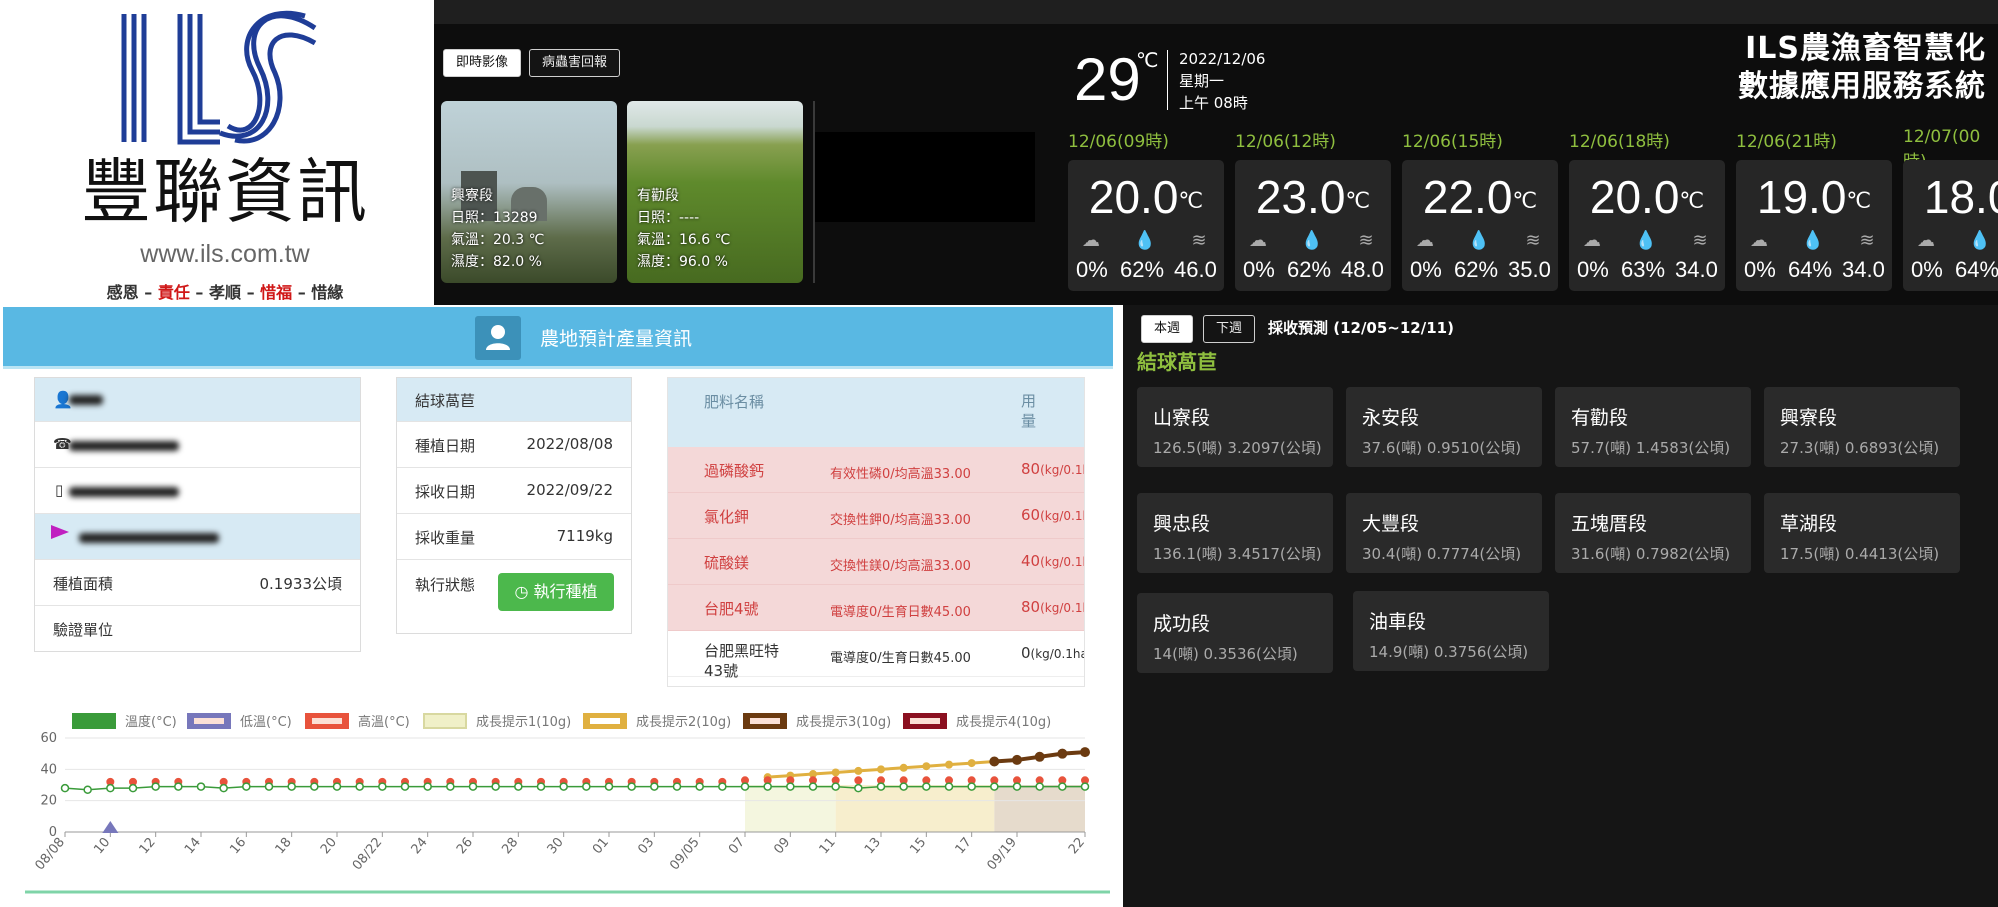 Image resolution: width=1998 pixels, height=907 pixels. What do you see at coordinates (1229, 329) in the screenshot?
I see `tab-next-week: 下週` at bounding box center [1229, 329].